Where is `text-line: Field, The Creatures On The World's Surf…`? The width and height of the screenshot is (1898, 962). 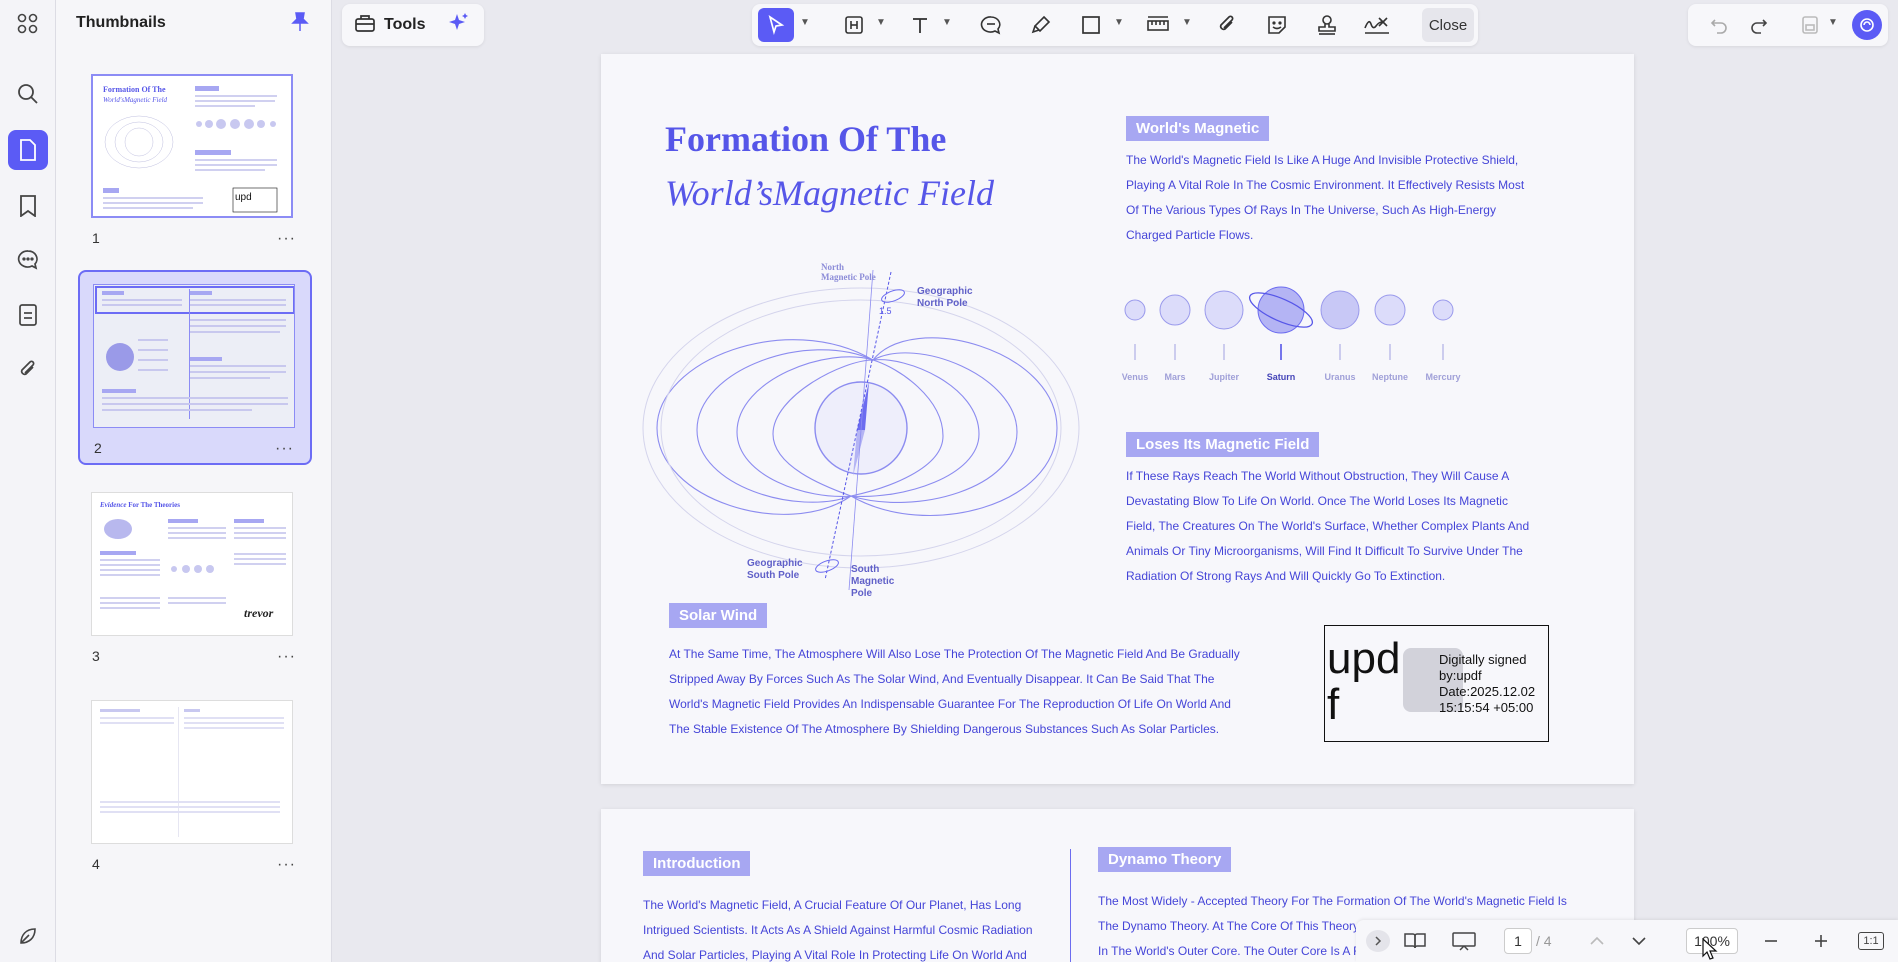
text-line: Field, The Creatures On The World's Surf… is located at coordinates (1328, 526).